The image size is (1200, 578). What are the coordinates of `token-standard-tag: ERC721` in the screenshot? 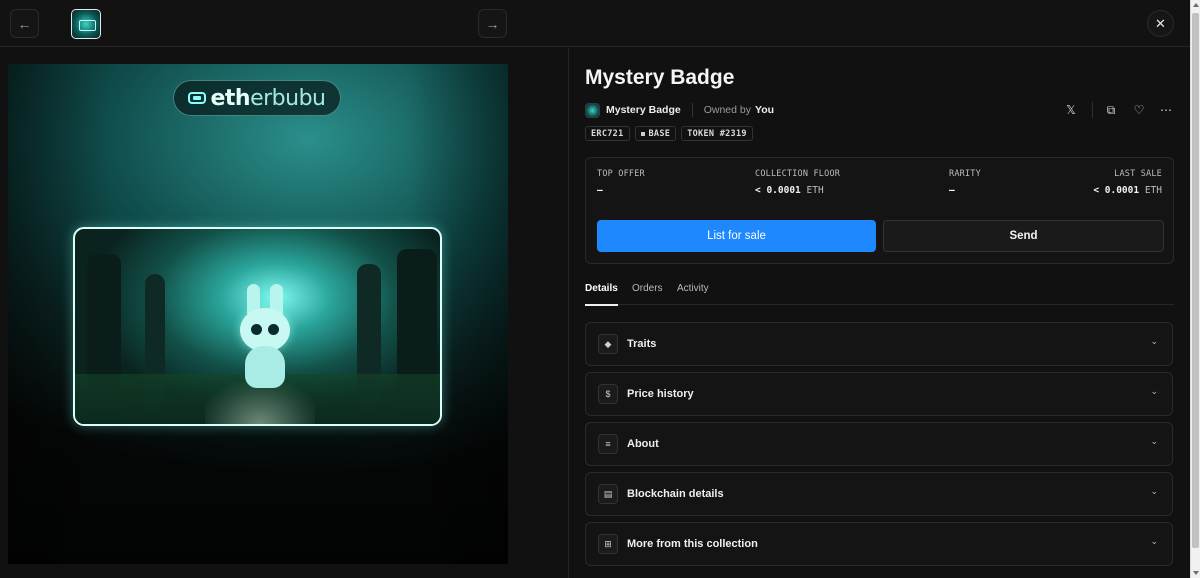 It's located at (607, 133).